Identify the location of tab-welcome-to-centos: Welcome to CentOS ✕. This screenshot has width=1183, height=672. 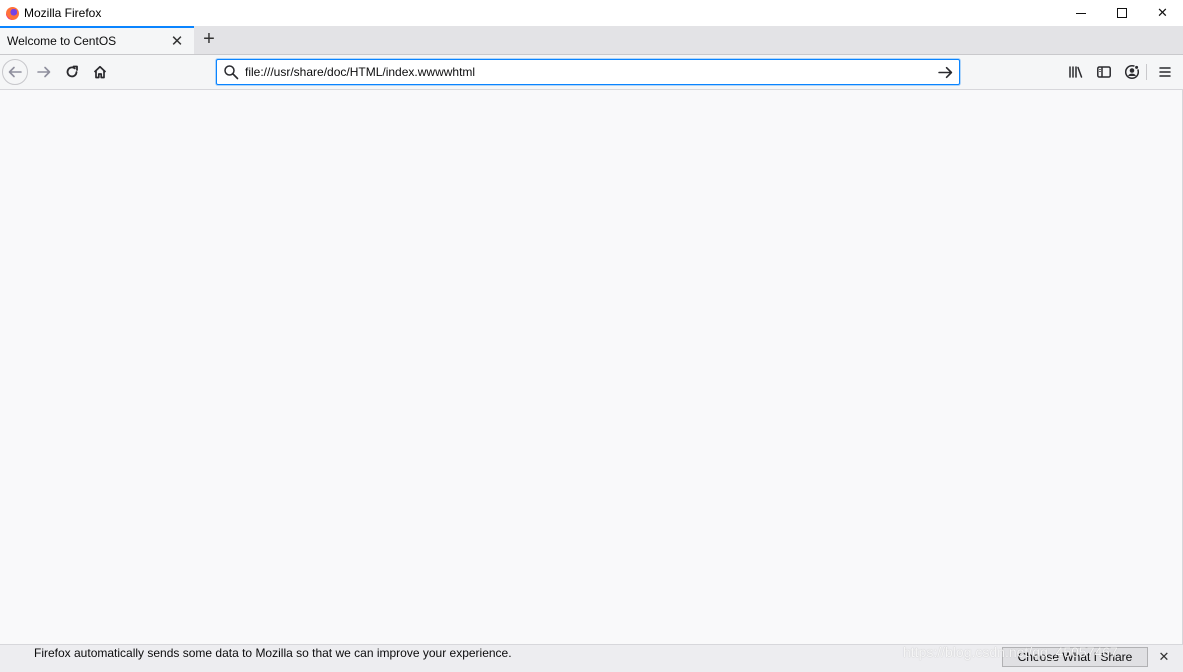
(97, 40).